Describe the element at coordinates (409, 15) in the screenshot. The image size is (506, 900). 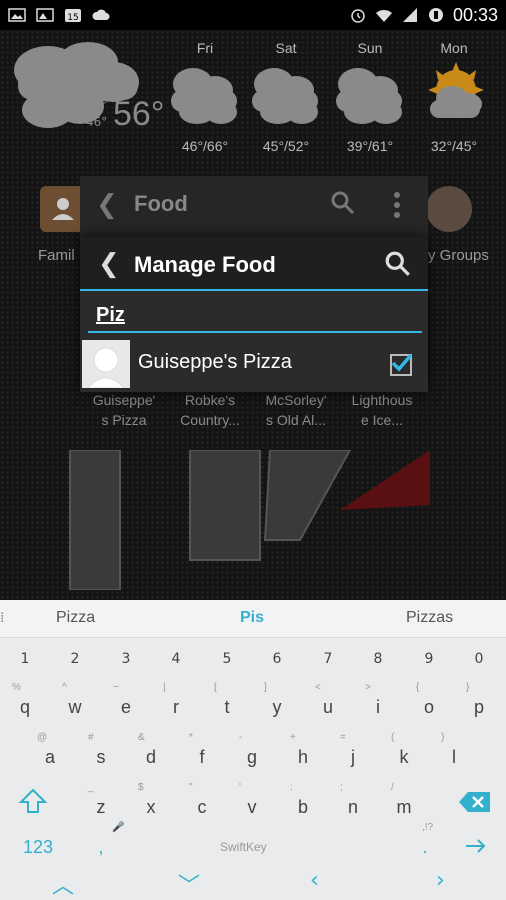
I see `signal-icon` at that location.